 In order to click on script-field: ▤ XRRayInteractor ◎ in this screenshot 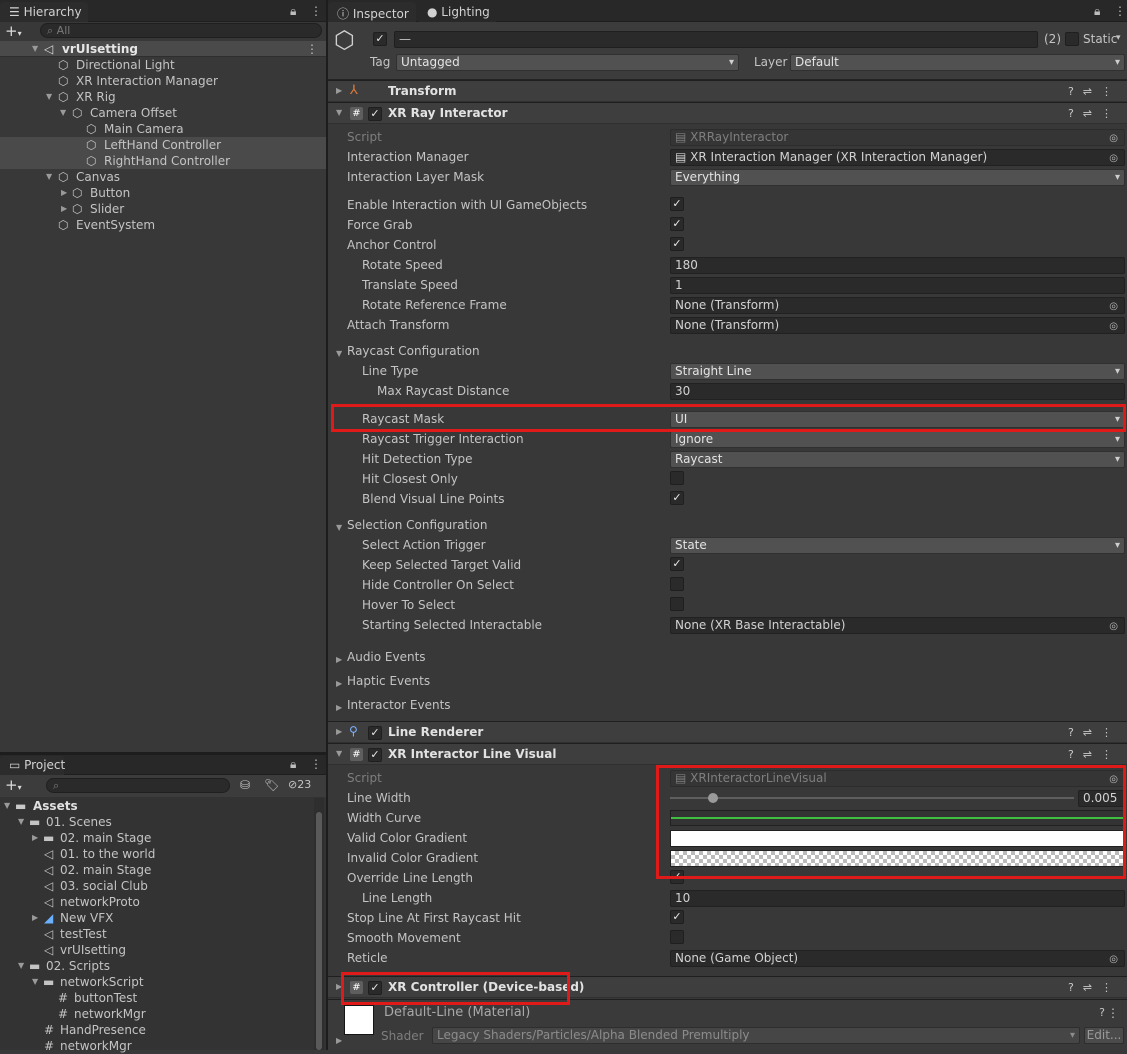, I will do `click(897, 137)`.